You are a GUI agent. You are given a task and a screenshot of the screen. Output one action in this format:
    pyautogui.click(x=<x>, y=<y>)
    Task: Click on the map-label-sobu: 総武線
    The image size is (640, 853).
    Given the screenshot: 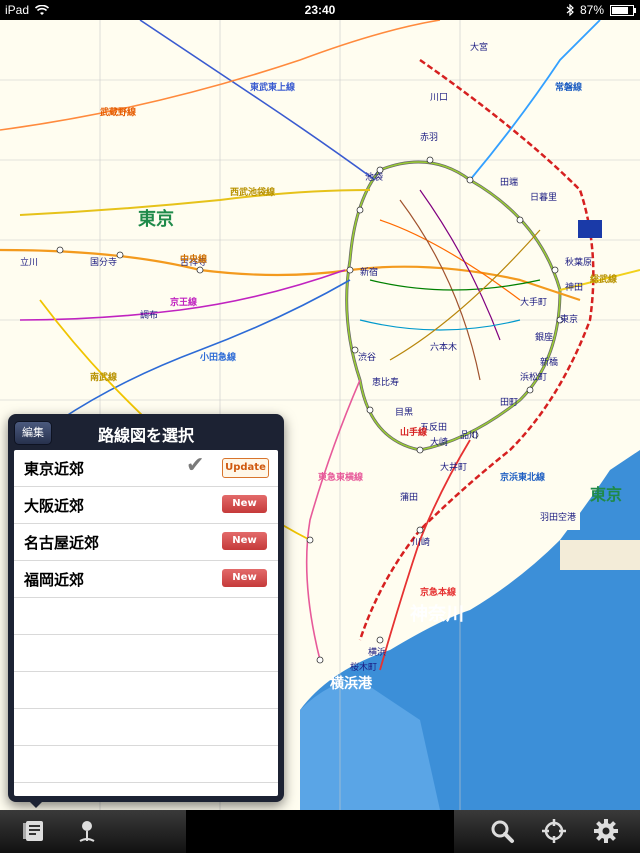 What is the action you would take?
    pyautogui.click(x=603, y=279)
    